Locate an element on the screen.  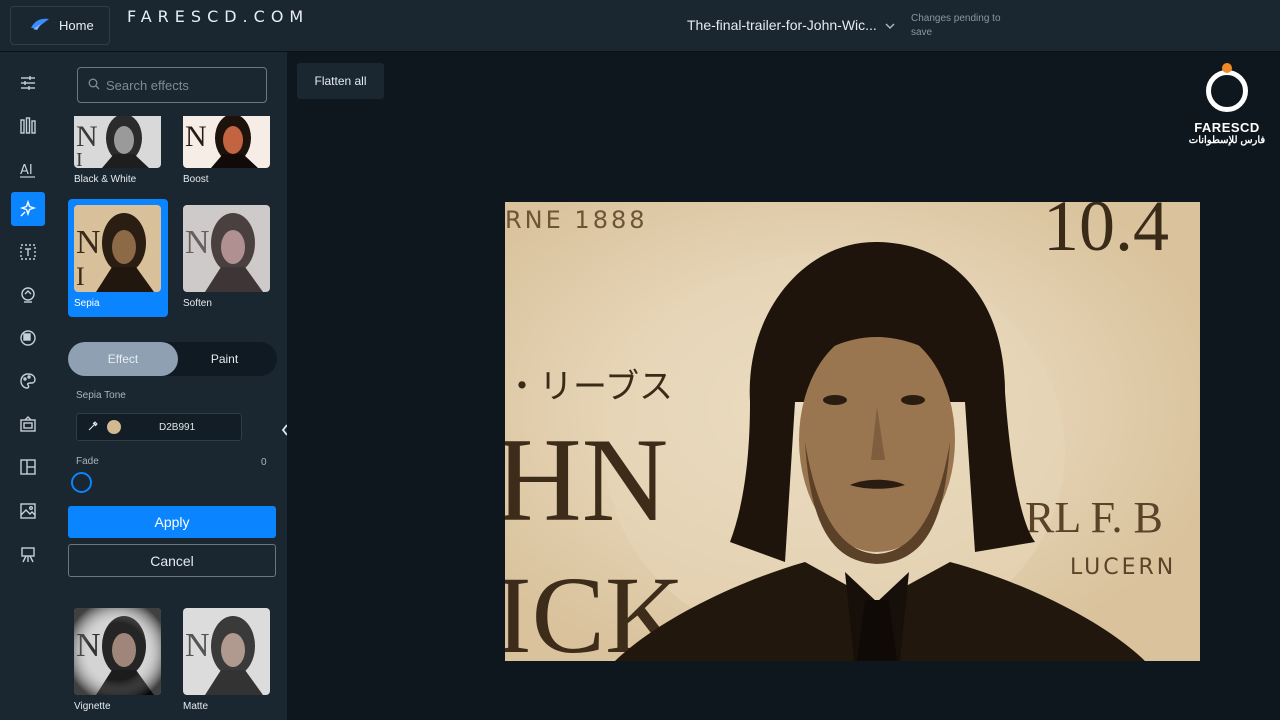
search-icon is located at coordinates (94, 85).